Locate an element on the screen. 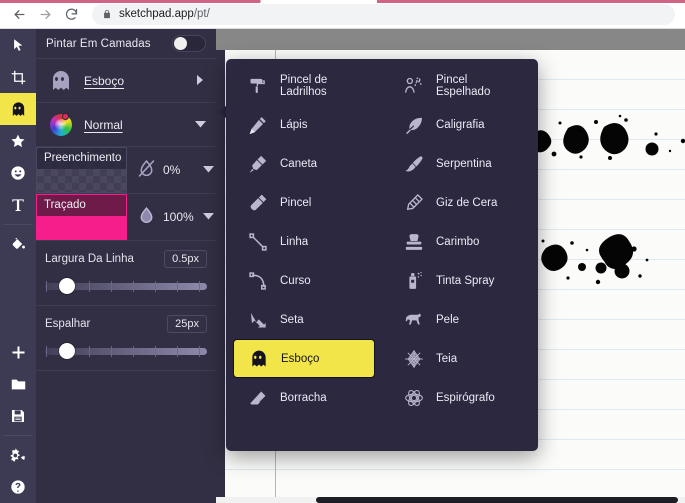  spread-header: Espalhar 25px is located at coordinates (126, 324).